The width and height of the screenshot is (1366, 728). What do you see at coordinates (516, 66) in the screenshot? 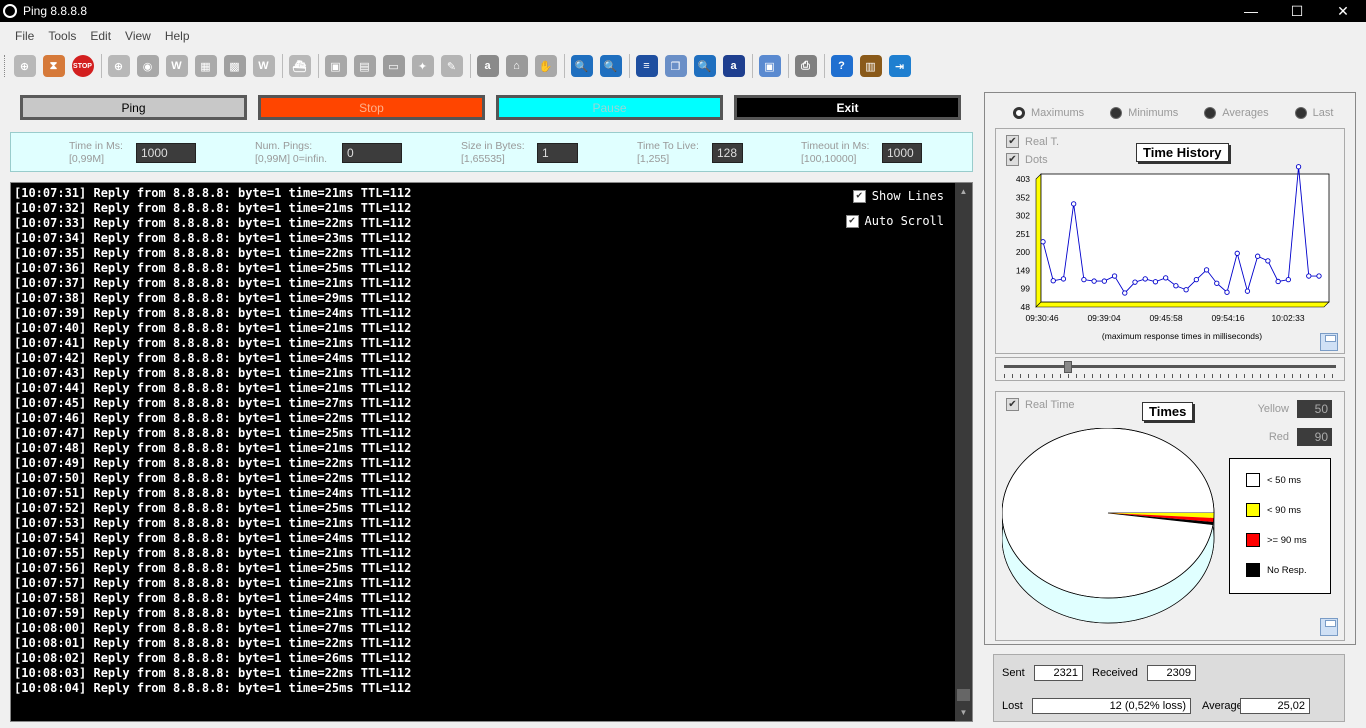
I see `bank-toolbar-button: ⌂` at bounding box center [516, 66].